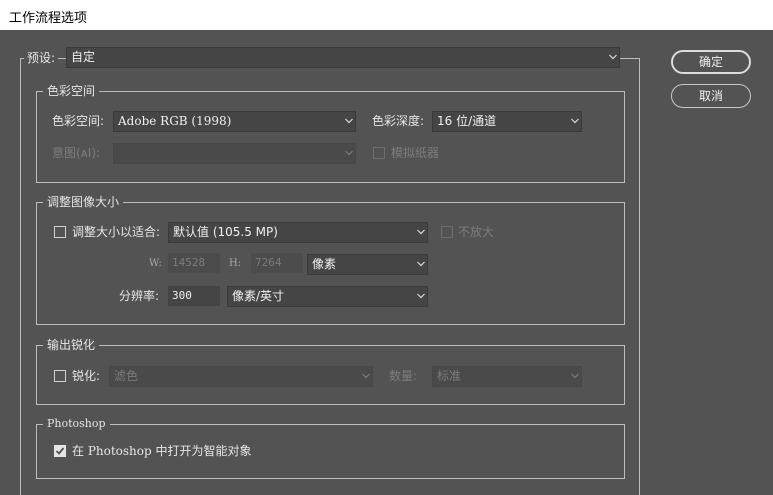 This screenshot has height=495, width=773. Describe the element at coordinates (234, 153) in the screenshot. I see `intent-select` at that location.